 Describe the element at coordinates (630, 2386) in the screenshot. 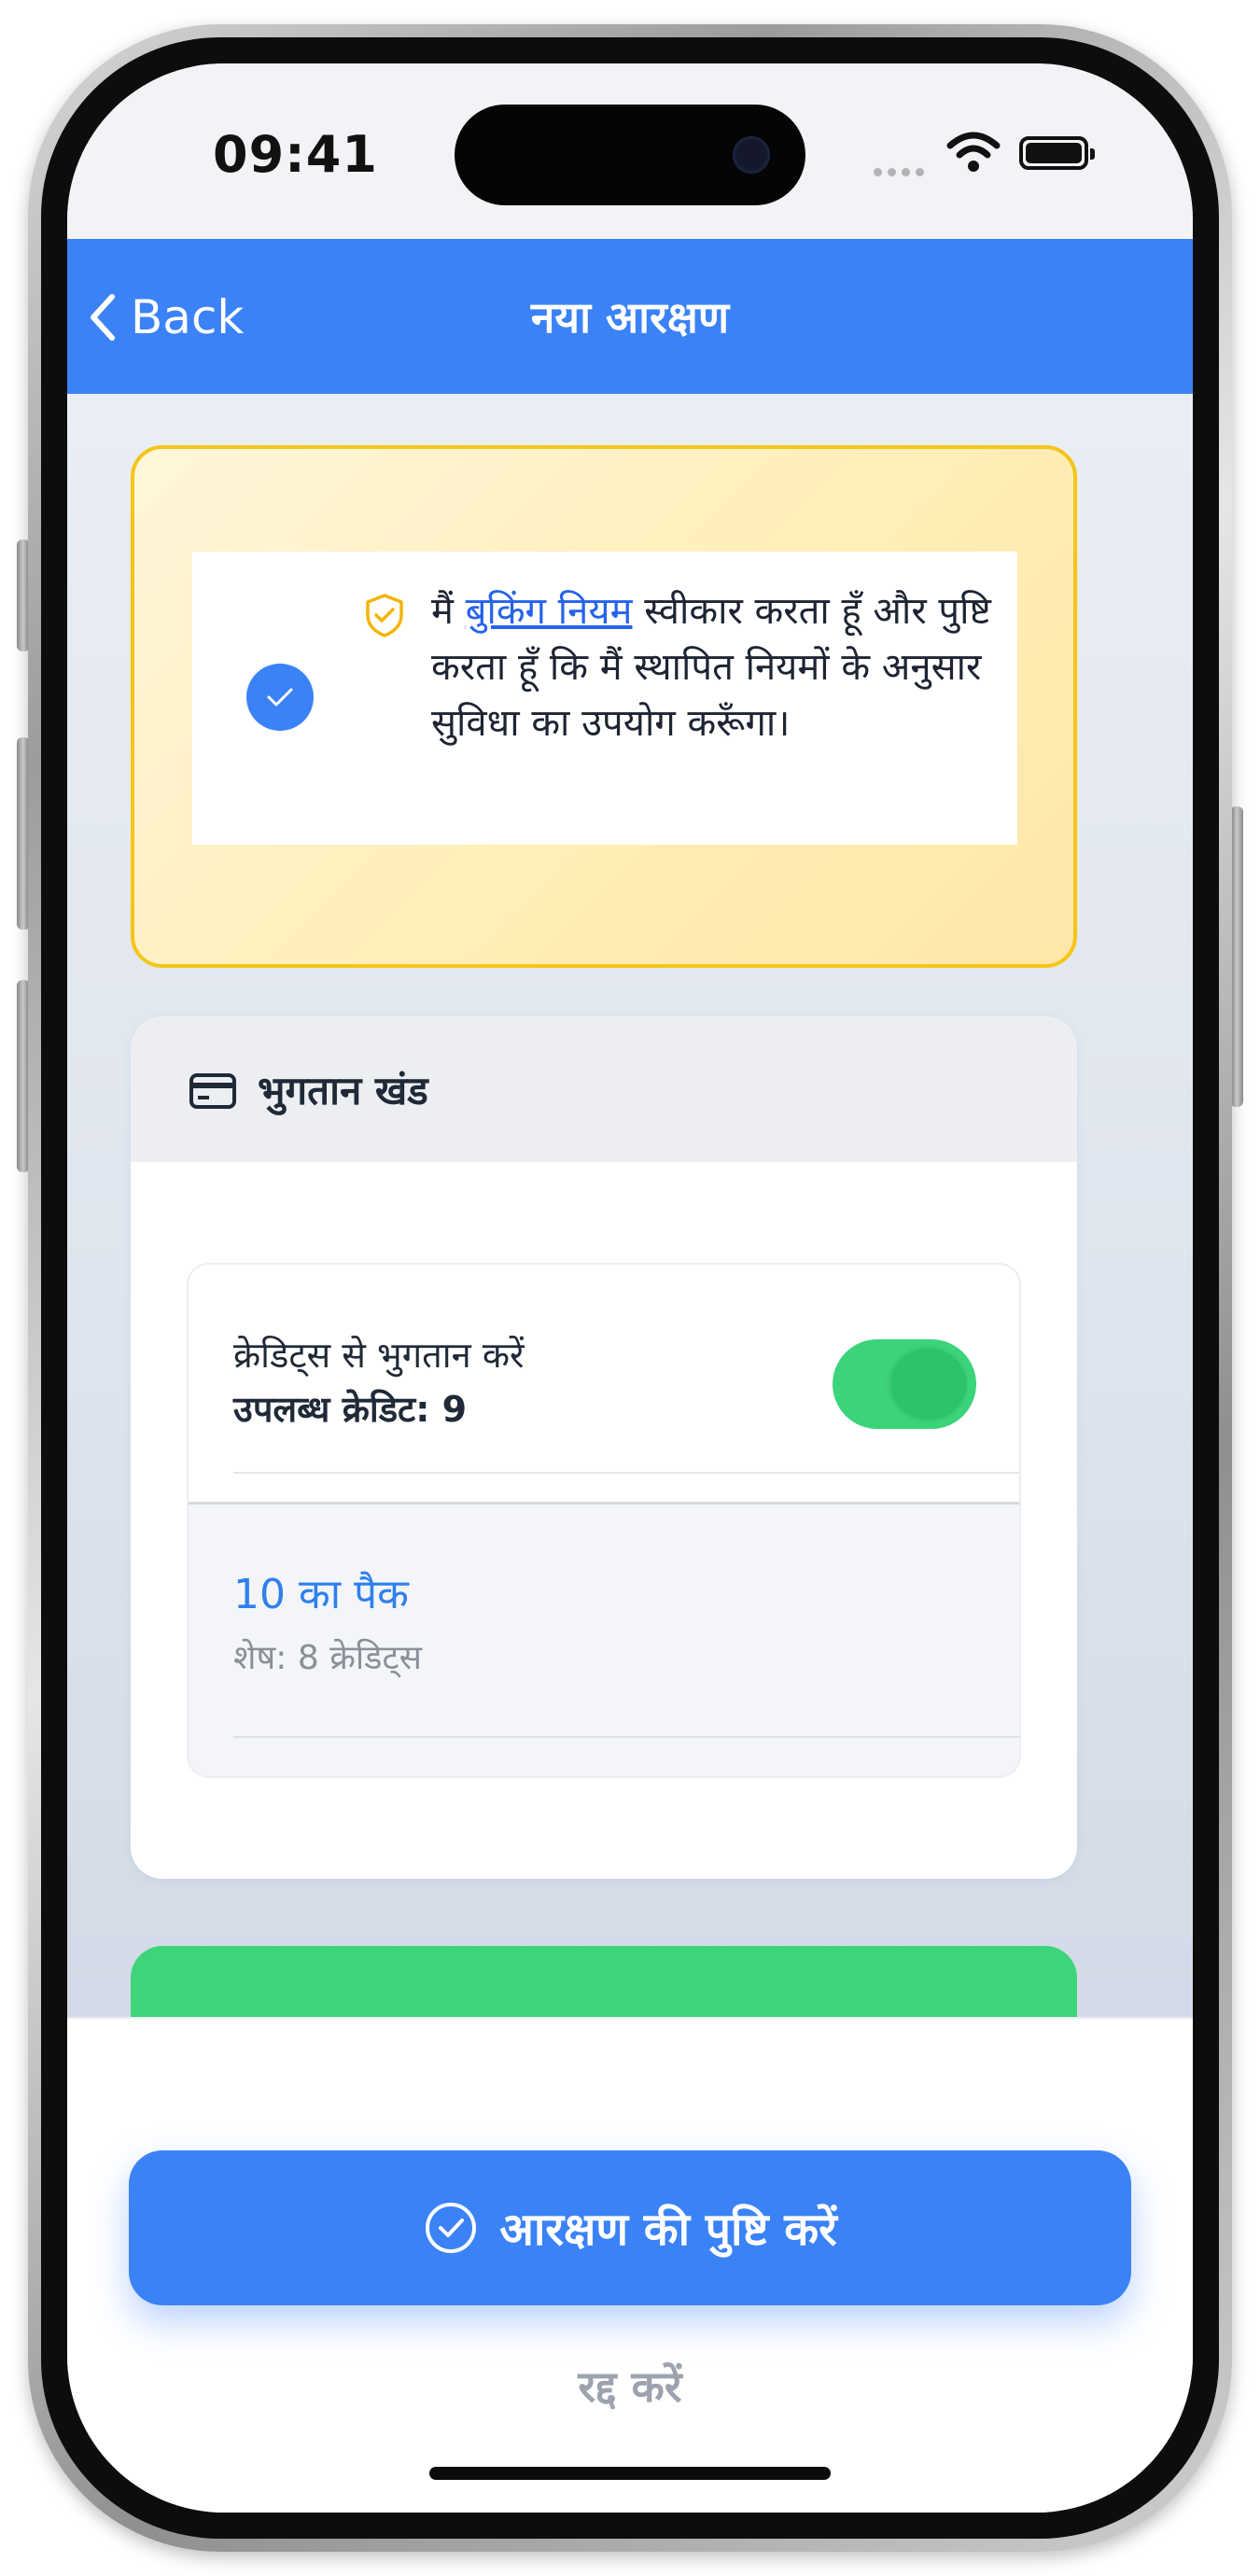

I see `cancel-button: रद्द करें` at that location.